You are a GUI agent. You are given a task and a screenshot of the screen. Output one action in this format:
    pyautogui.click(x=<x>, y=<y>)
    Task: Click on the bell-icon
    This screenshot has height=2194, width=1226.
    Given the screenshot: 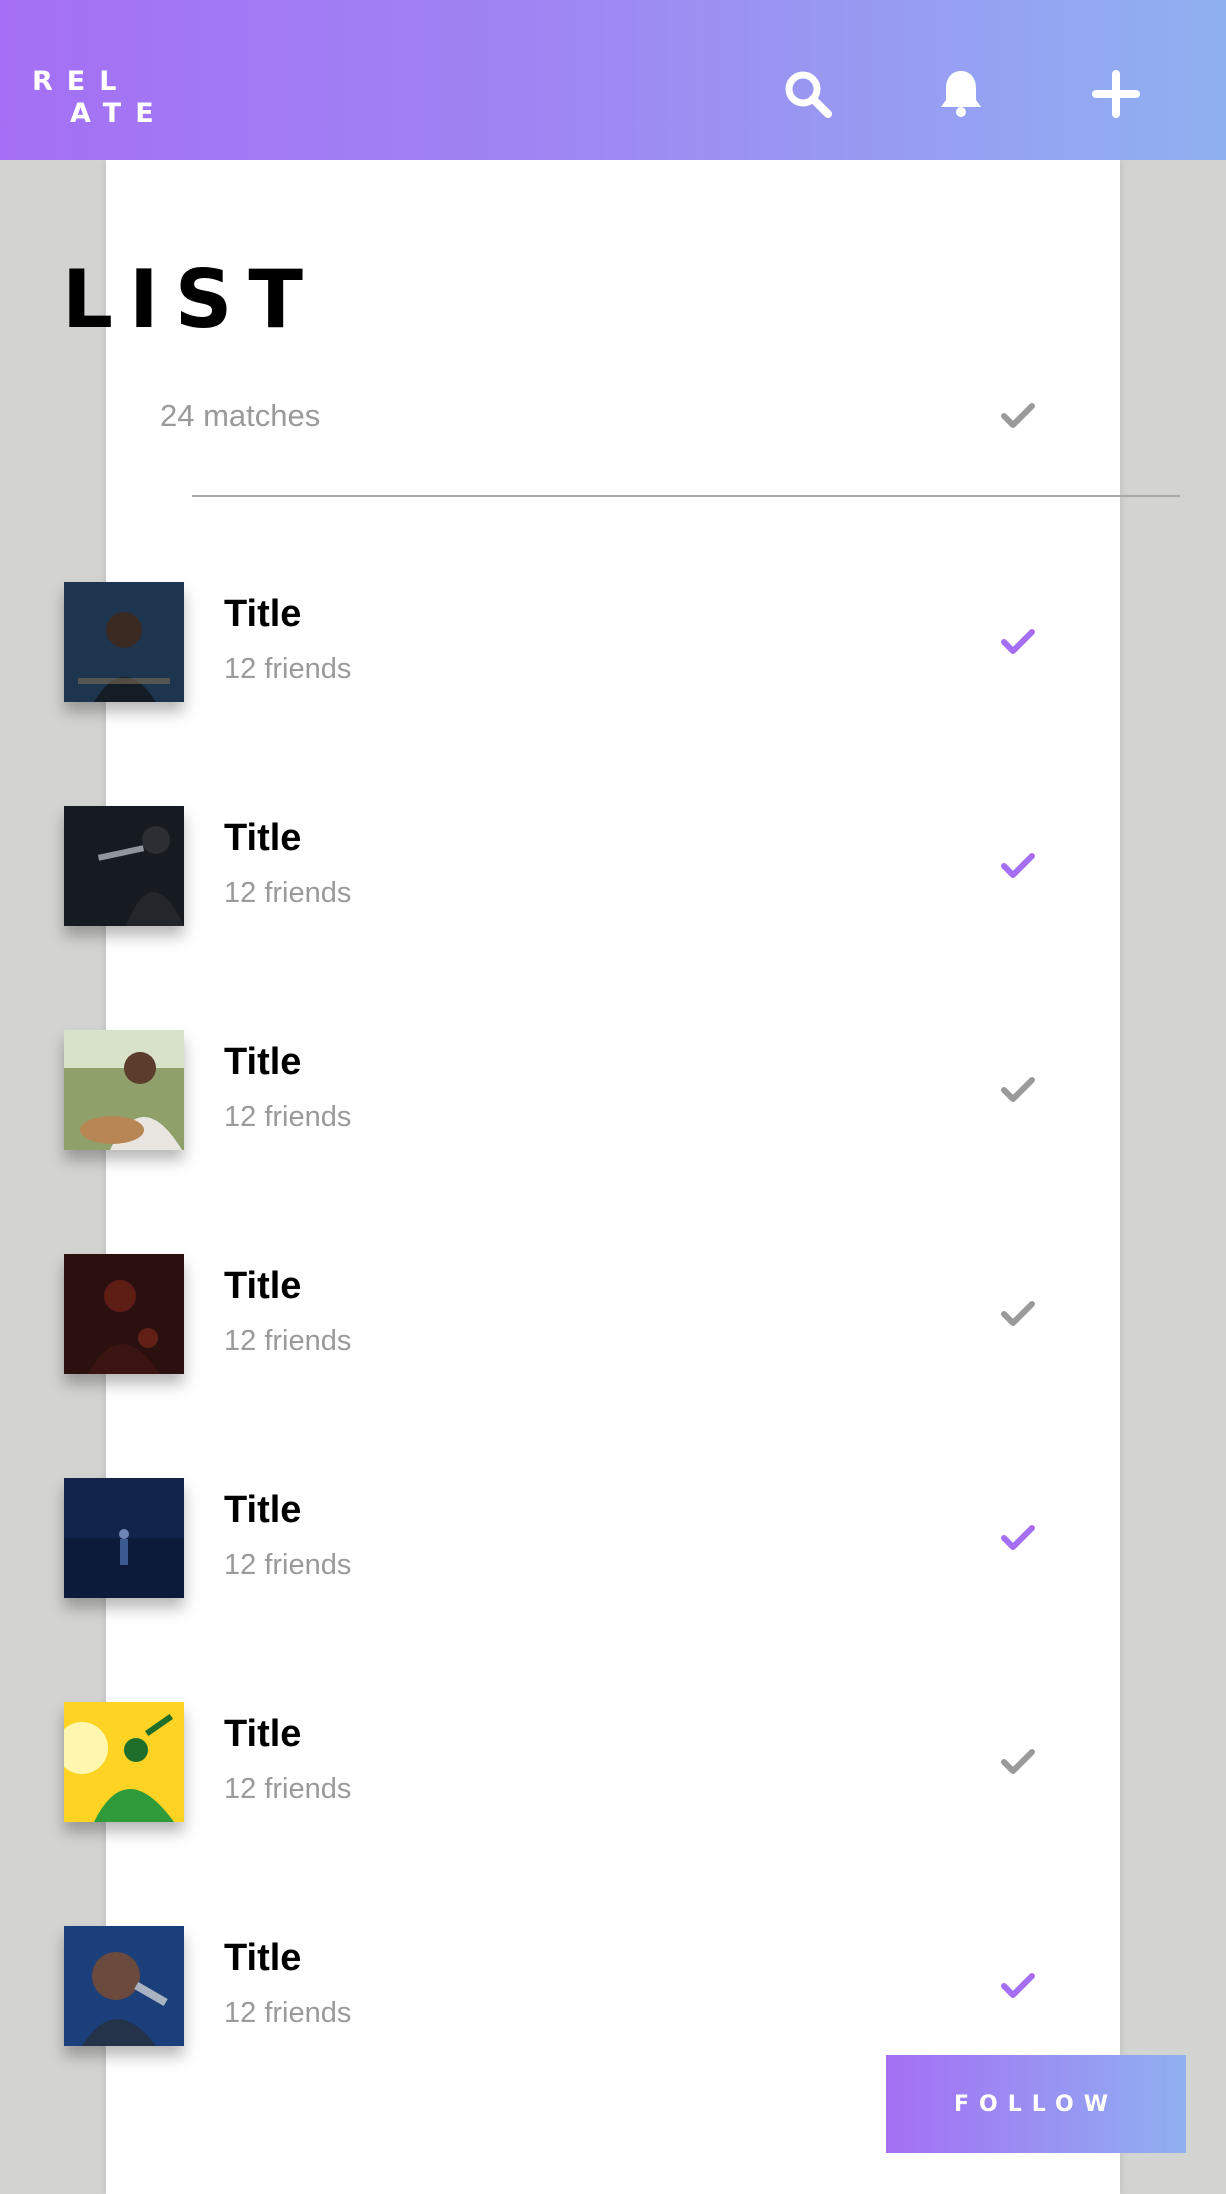 What is the action you would take?
    pyautogui.click(x=961, y=94)
    